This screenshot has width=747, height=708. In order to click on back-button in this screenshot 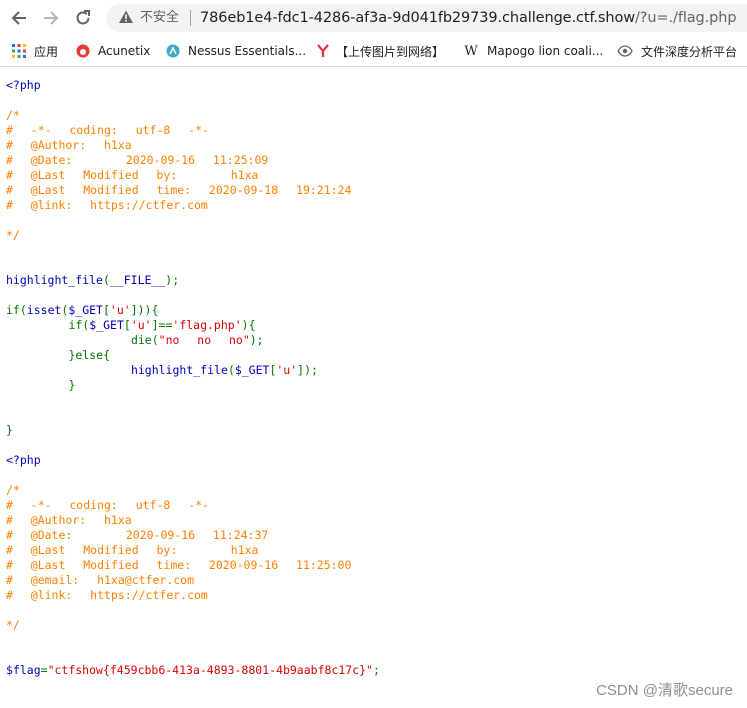, I will do `click(19, 18)`.